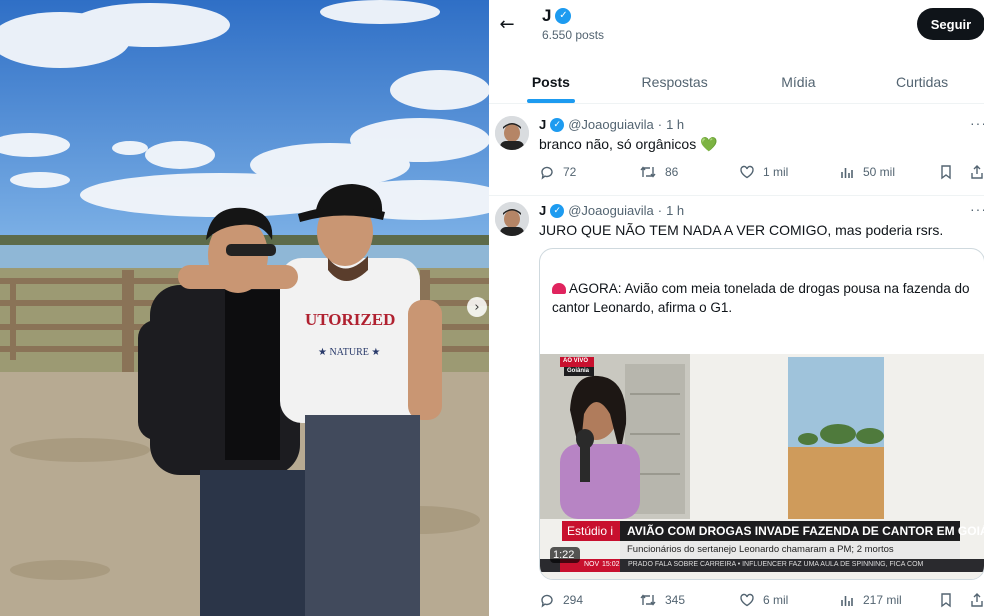 The image size is (984, 616). I want to click on like-button: 6 mil, so click(763, 600).